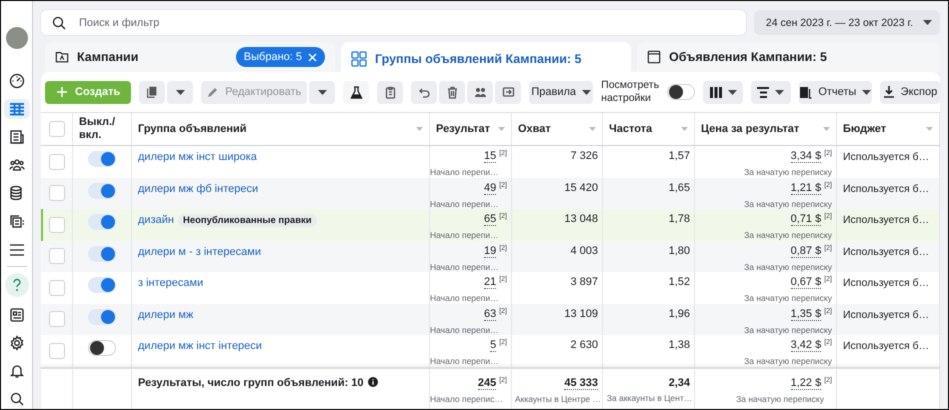 The width and height of the screenshot is (949, 410). I want to click on rules-button: Правила, so click(561, 92).